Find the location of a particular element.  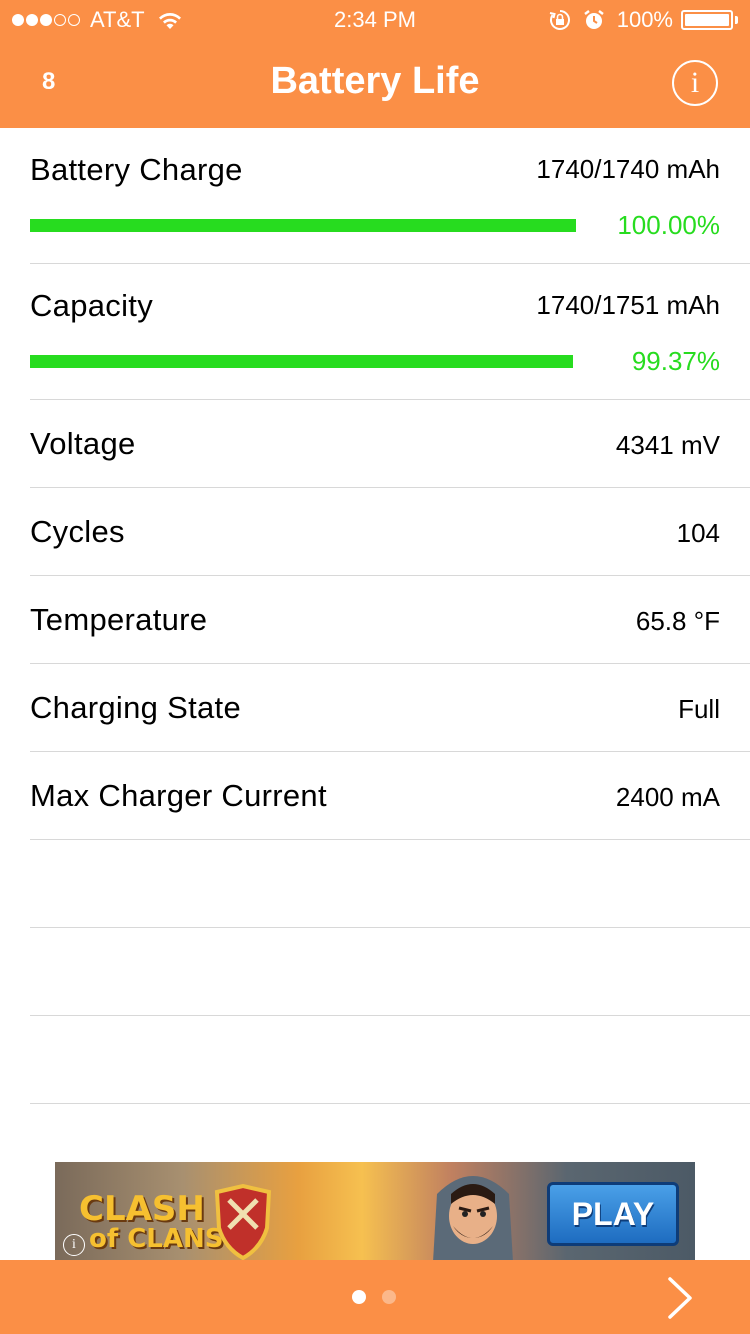

chevron-right-icon is located at coordinates (680, 1298).